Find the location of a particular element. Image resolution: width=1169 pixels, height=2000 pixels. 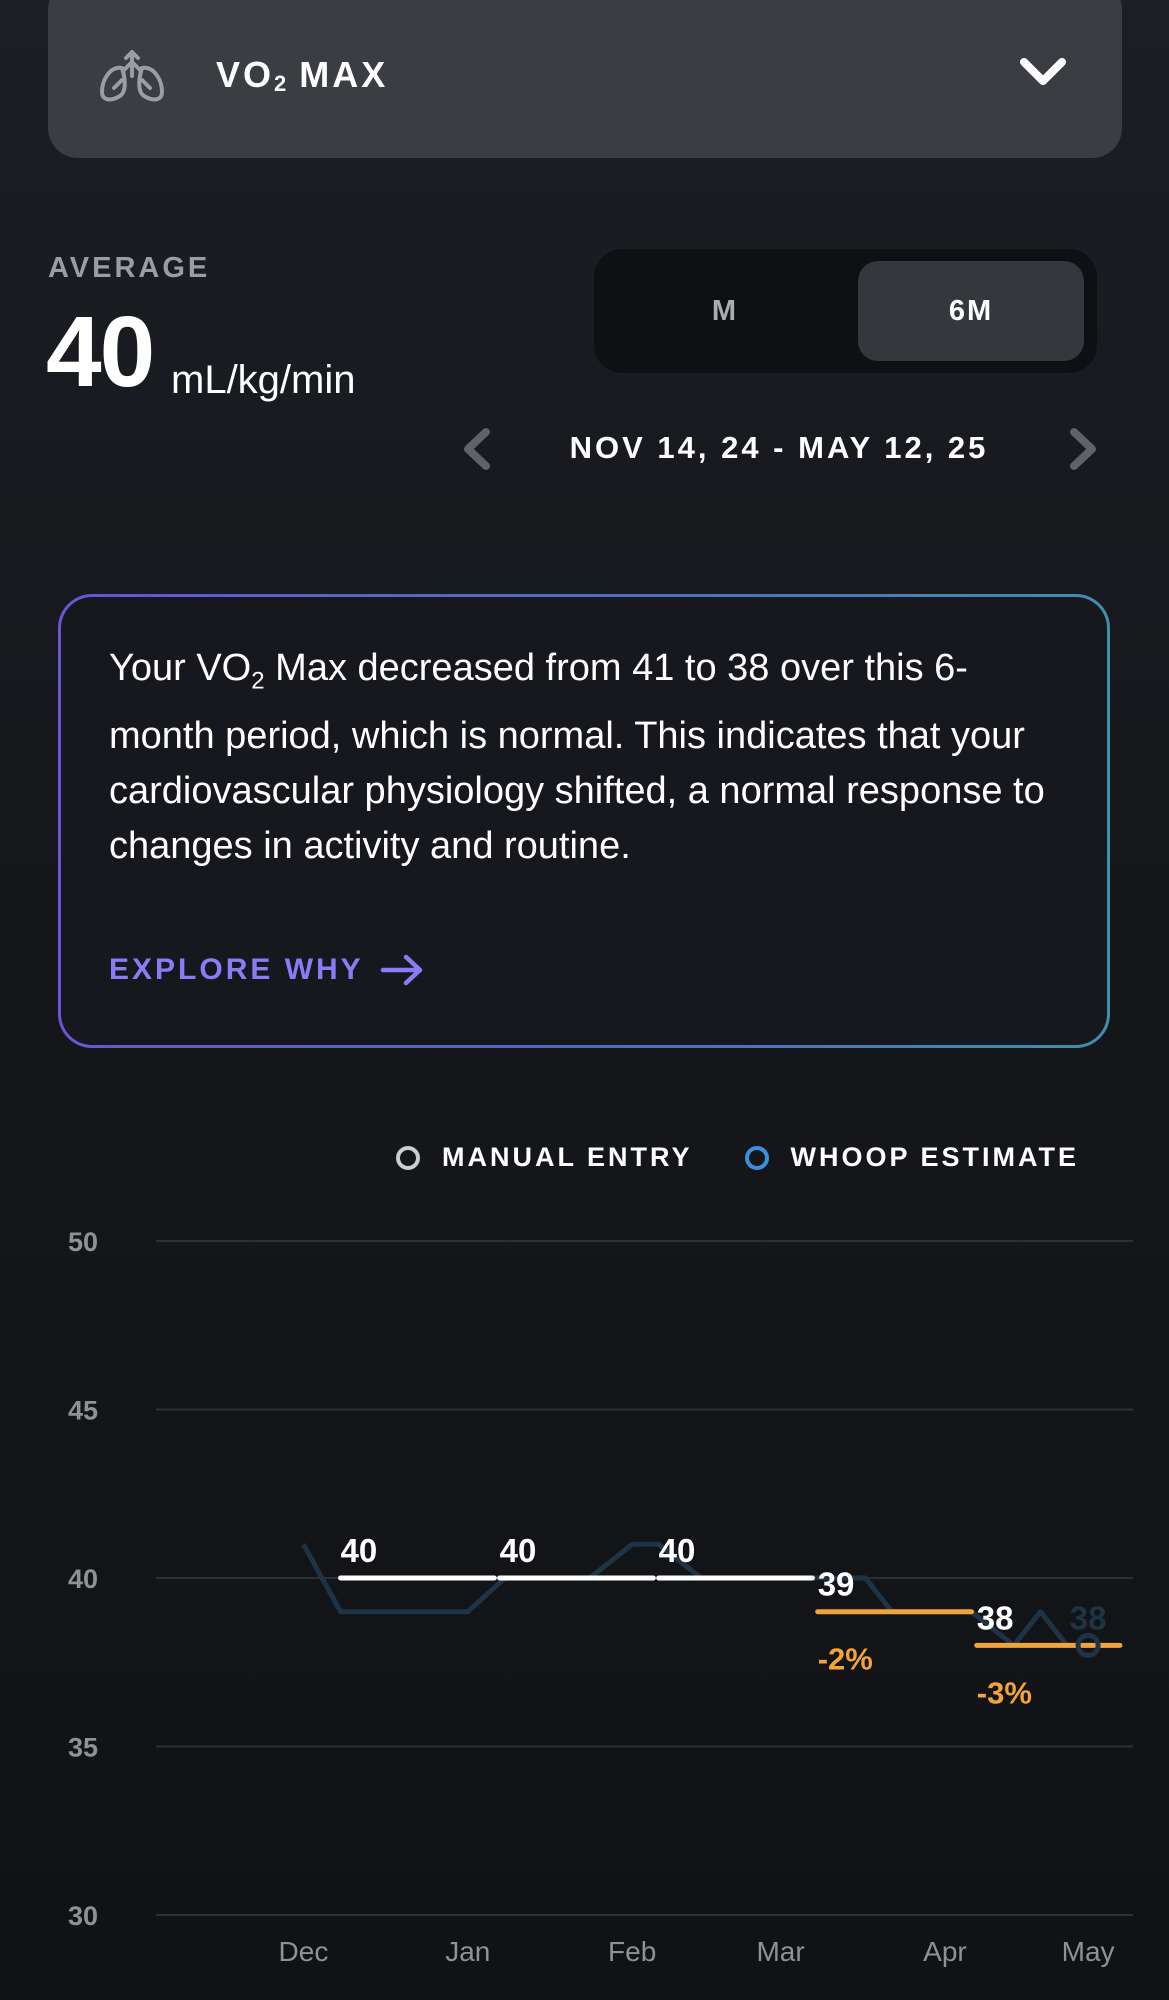

change-label: -3% is located at coordinates (1004, 1692).